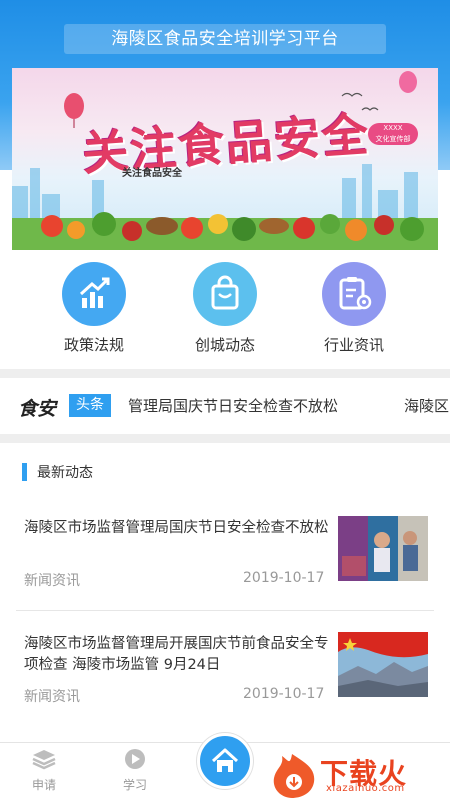  Describe the element at coordinates (90, 405) in the screenshot. I see `ticker-tag: 头条` at that location.